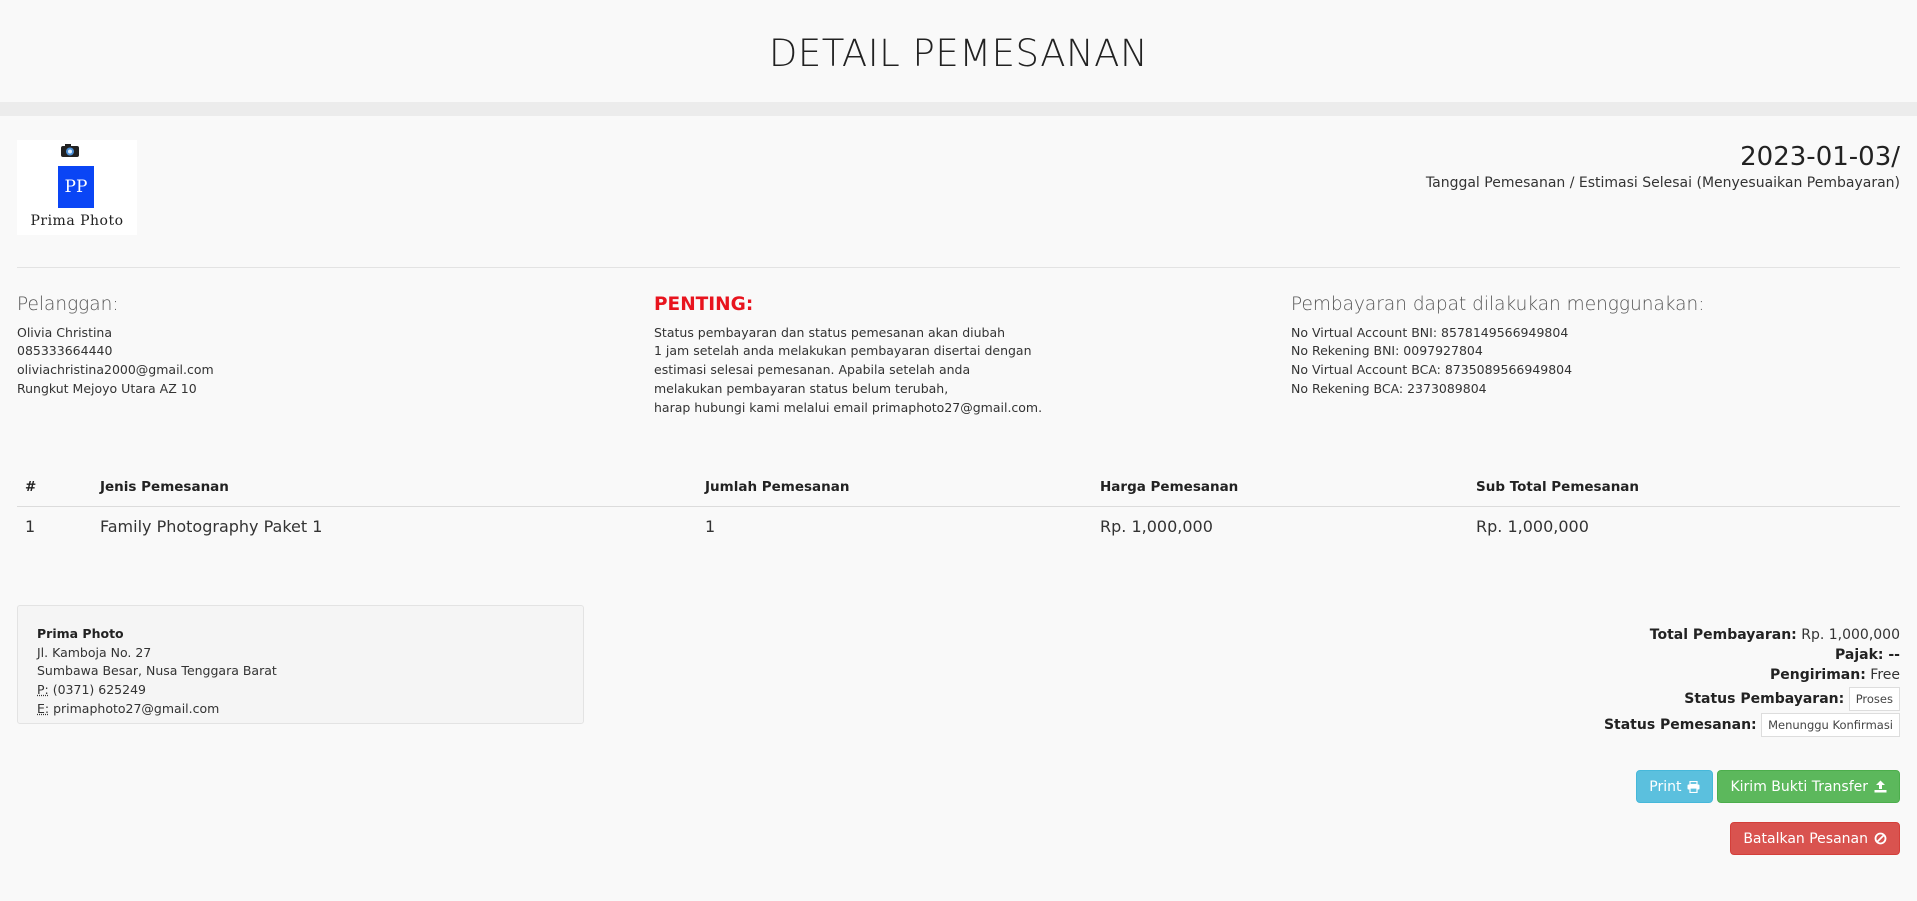 This screenshot has width=1917, height=901. I want to click on total-label: Total Pembayaran:, so click(1723, 635).